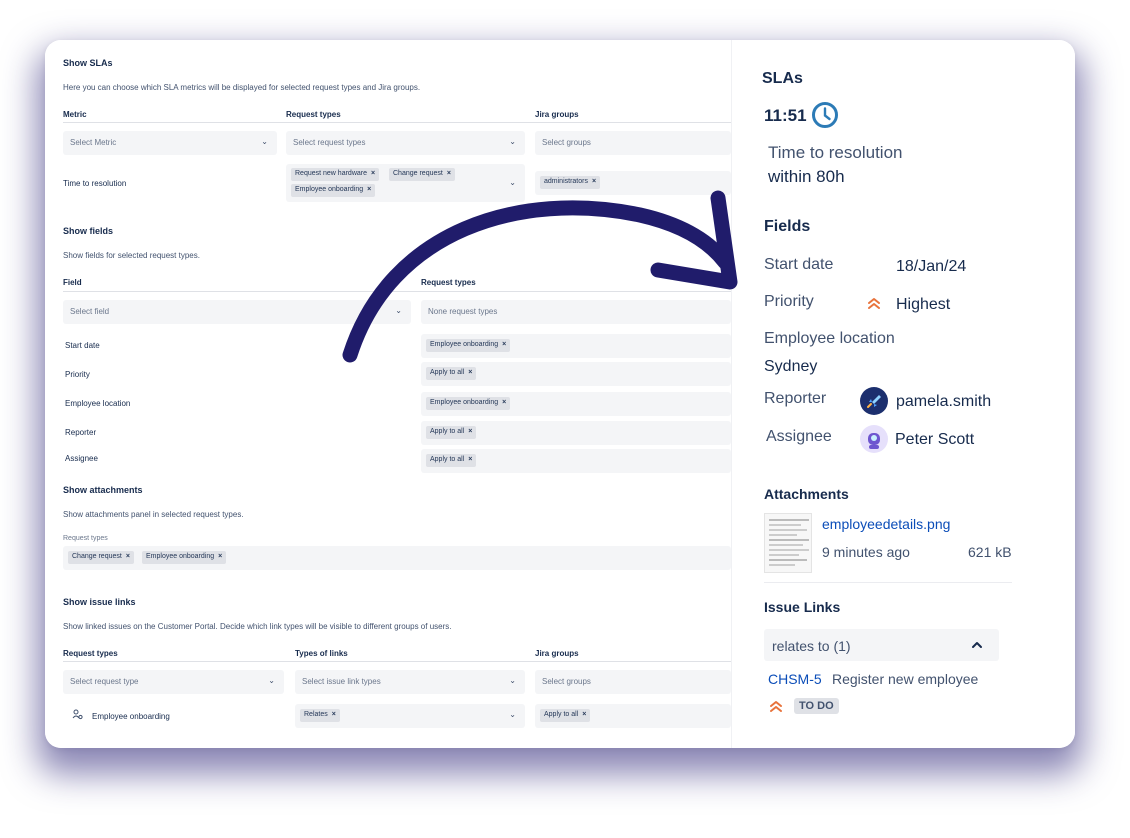 The image size is (1130, 838). What do you see at coordinates (537, 281) in the screenshot?
I see `curved-arrow-shaft` at bounding box center [537, 281].